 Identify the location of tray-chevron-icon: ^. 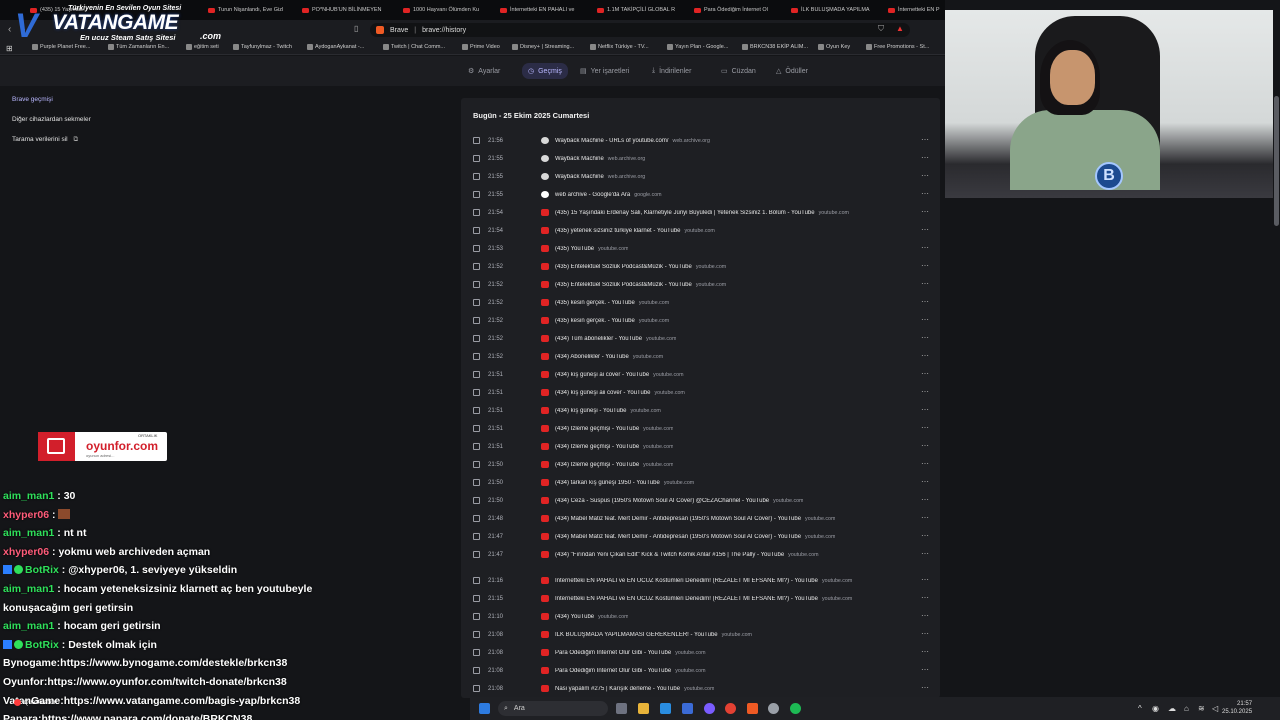
(1140, 708).